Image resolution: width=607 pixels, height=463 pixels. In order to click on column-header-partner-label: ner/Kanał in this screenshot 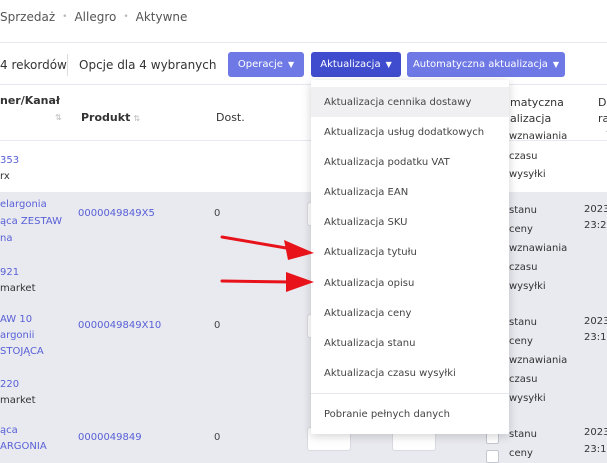, I will do `click(30, 100)`.